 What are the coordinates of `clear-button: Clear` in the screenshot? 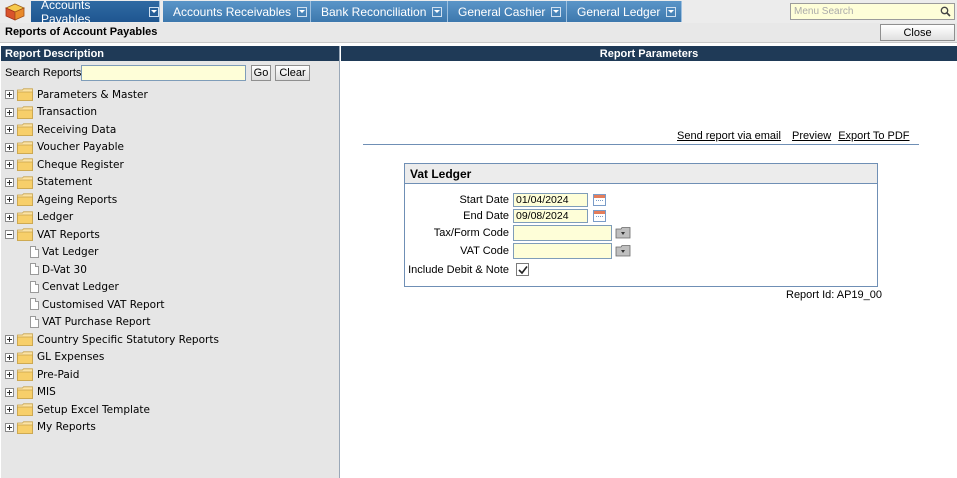 It's located at (292, 73).